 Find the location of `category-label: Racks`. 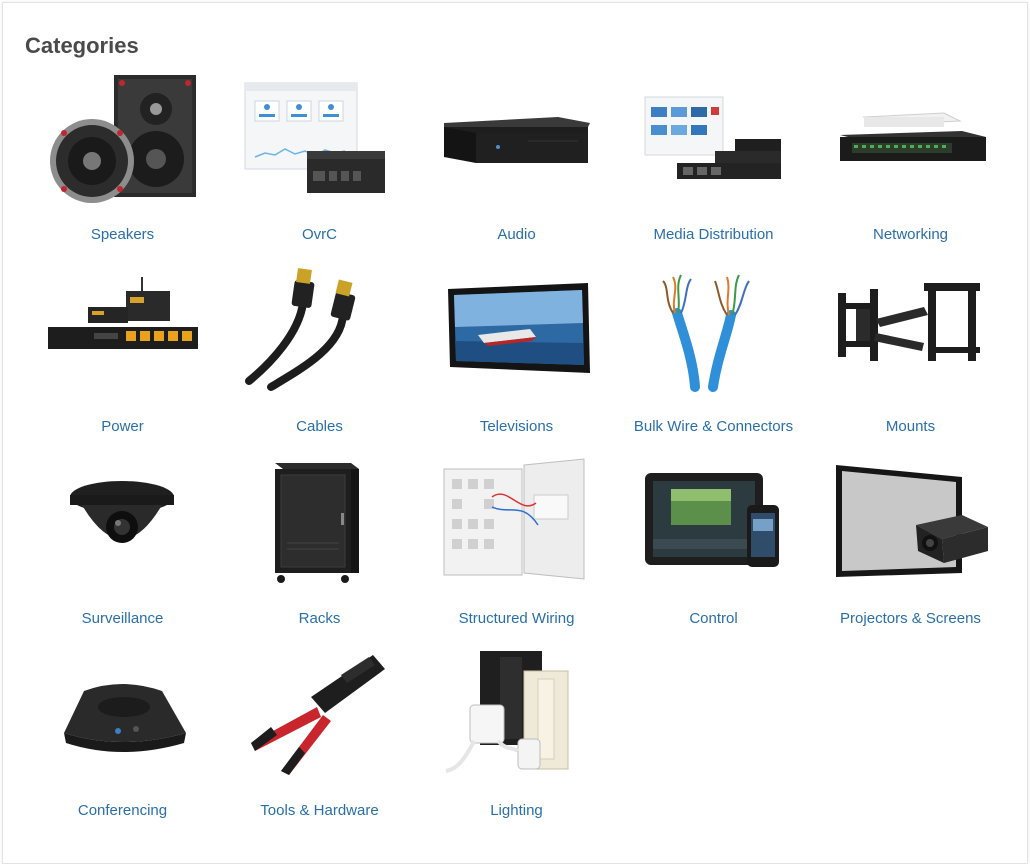

category-label: Racks is located at coordinates (319, 618).